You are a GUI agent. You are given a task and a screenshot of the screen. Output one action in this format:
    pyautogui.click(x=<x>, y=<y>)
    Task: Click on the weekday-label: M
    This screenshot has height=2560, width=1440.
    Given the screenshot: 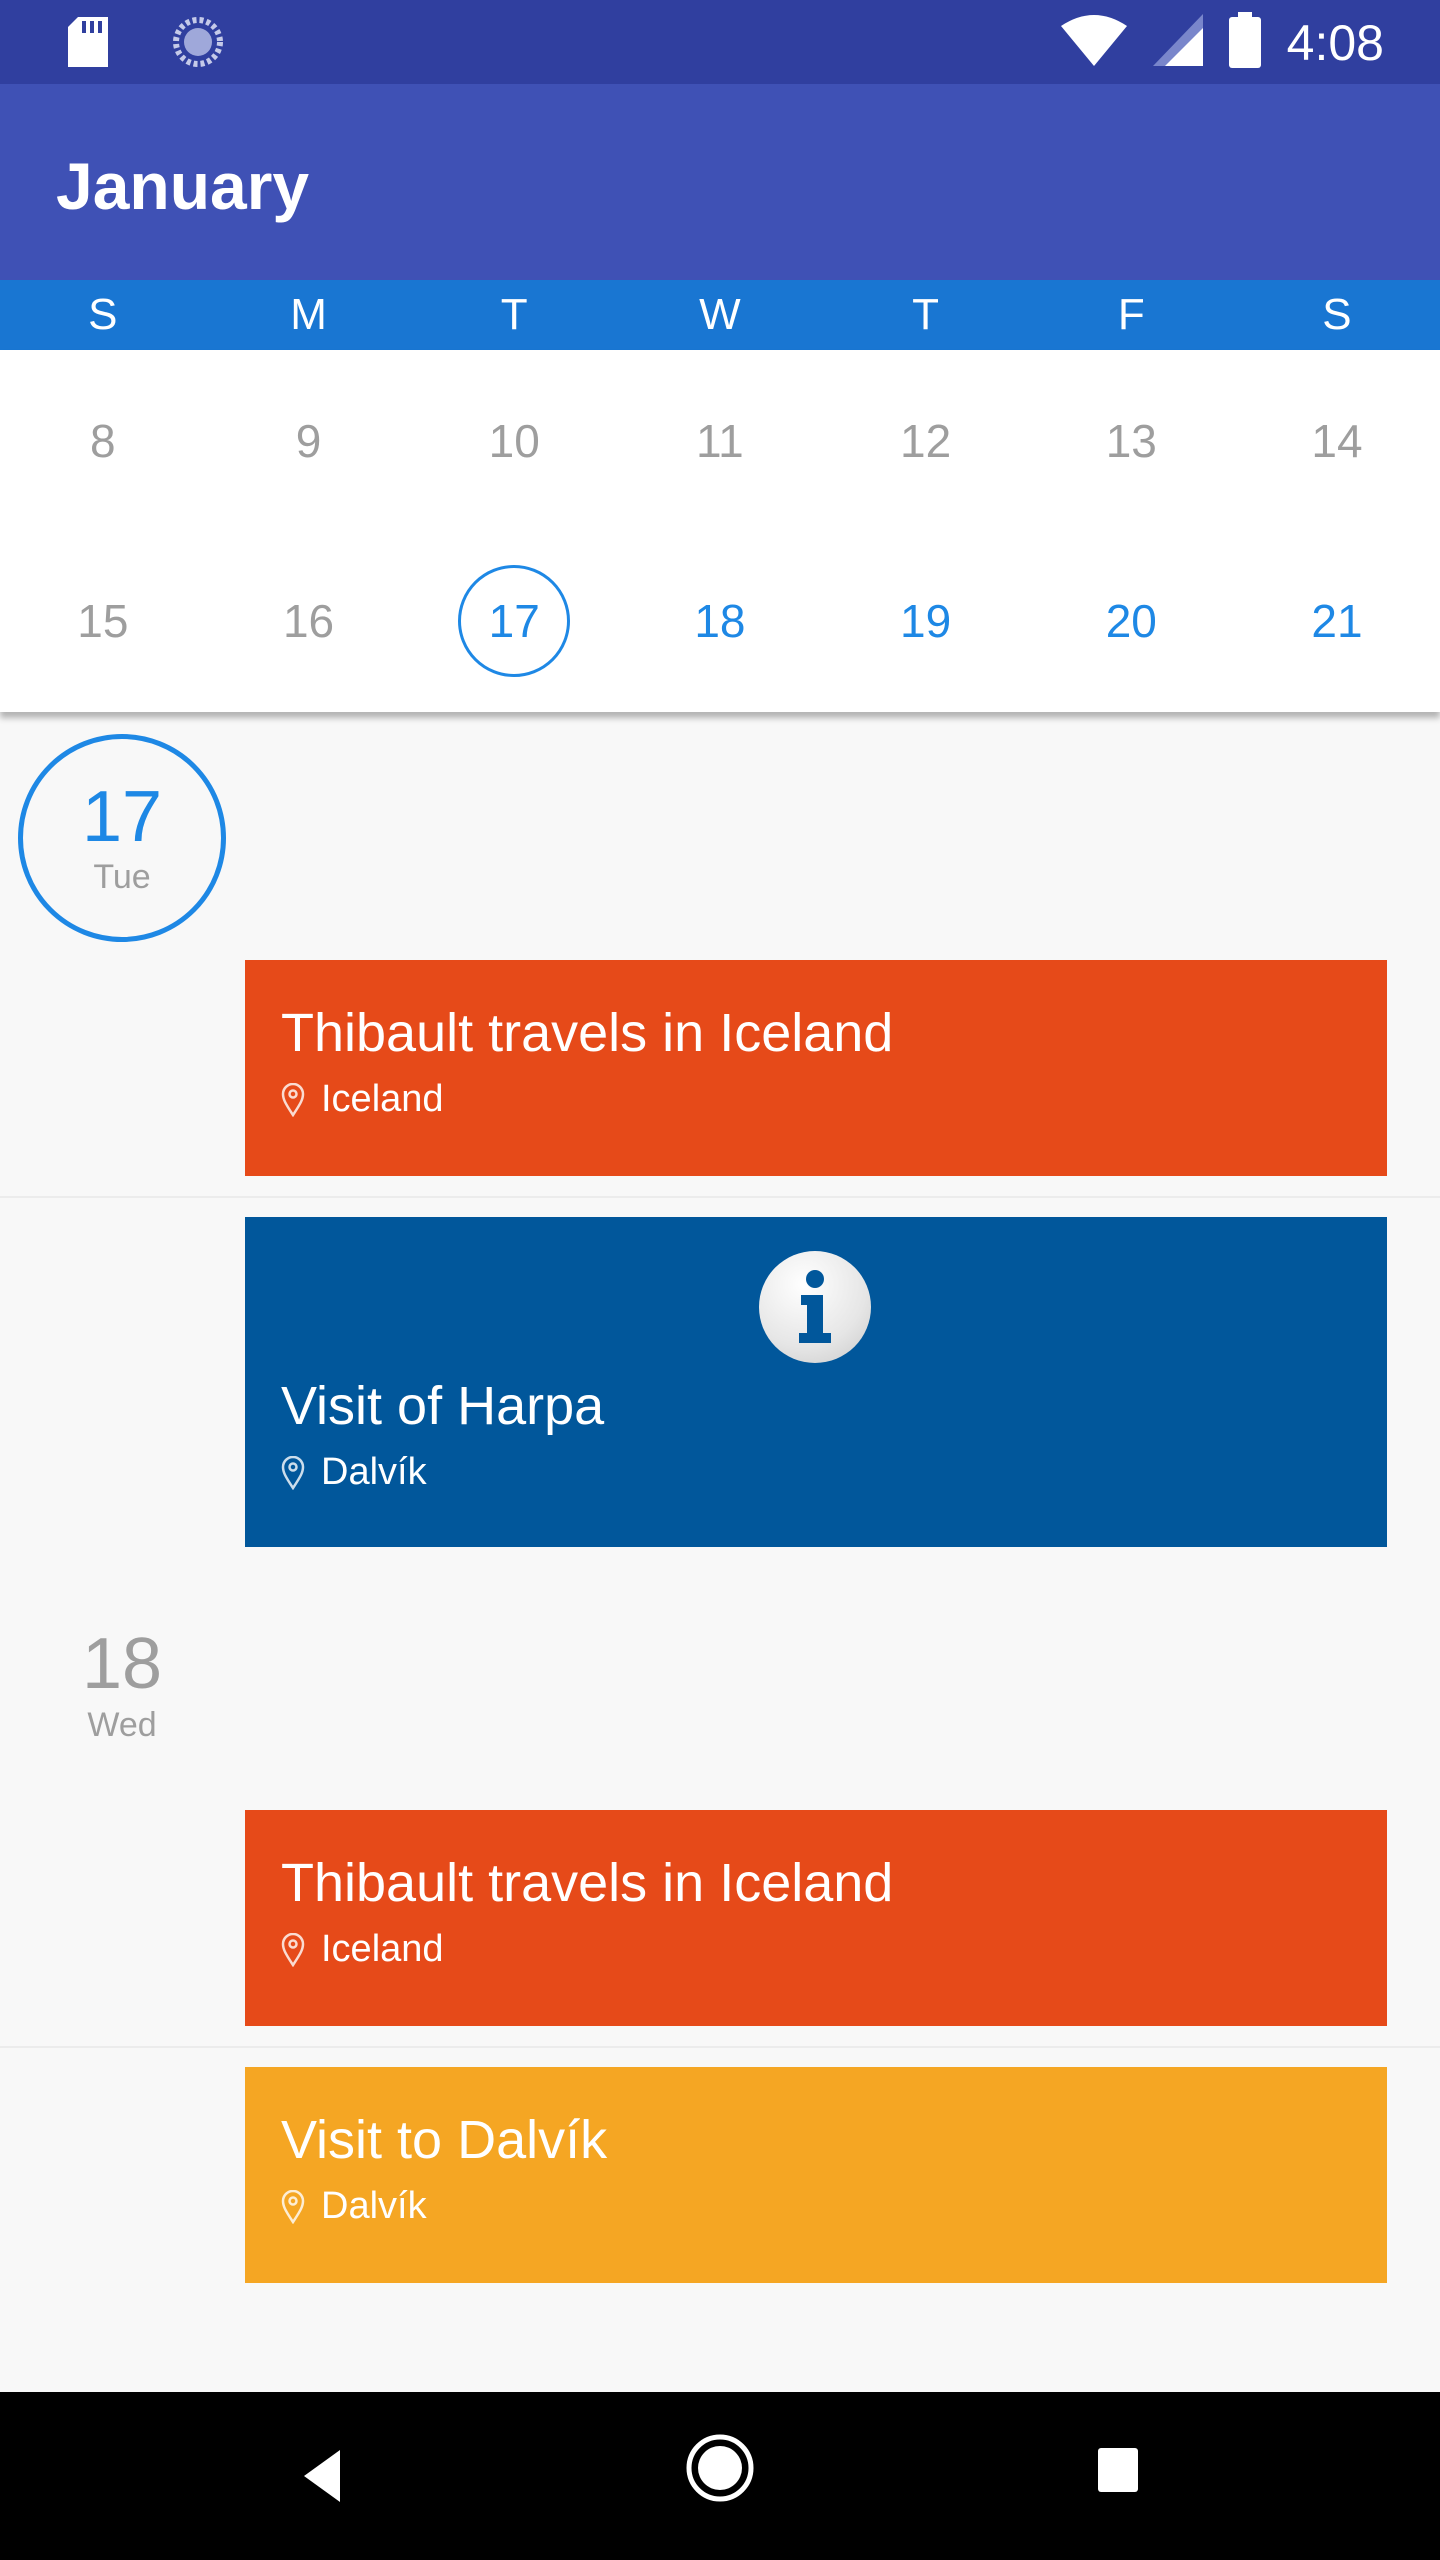 What is the action you would take?
    pyautogui.click(x=308, y=314)
    